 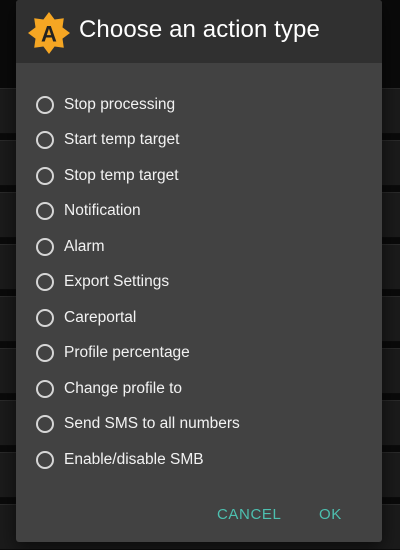 I want to click on option-notification: Notification, so click(x=199, y=212).